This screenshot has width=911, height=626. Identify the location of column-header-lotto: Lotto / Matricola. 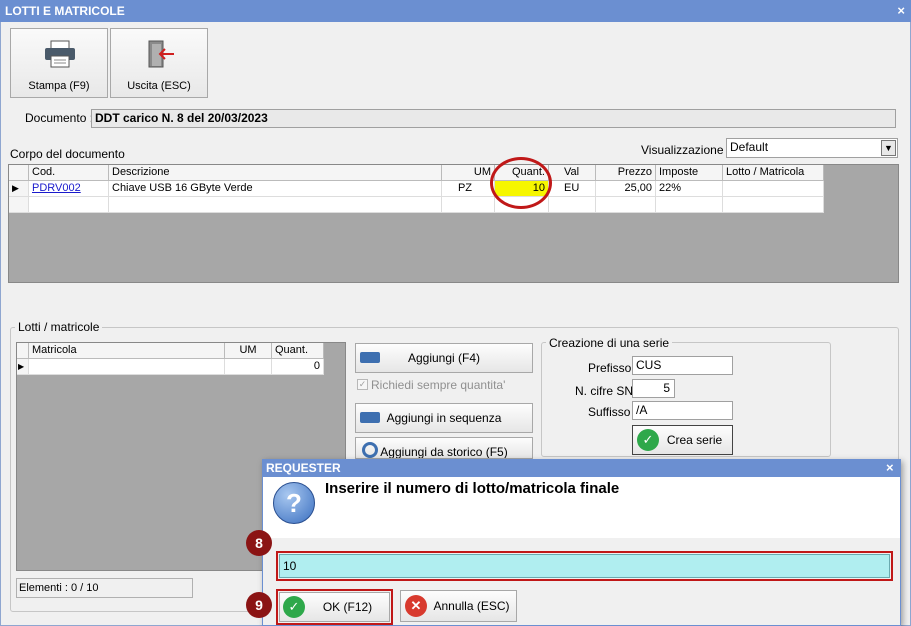
(773, 173).